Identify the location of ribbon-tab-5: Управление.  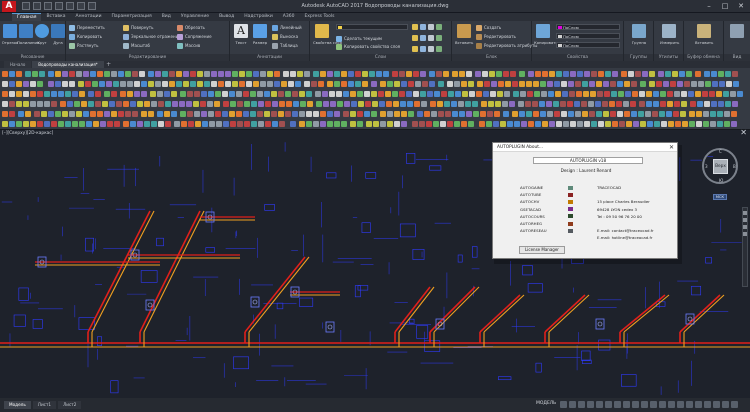
(195, 17).